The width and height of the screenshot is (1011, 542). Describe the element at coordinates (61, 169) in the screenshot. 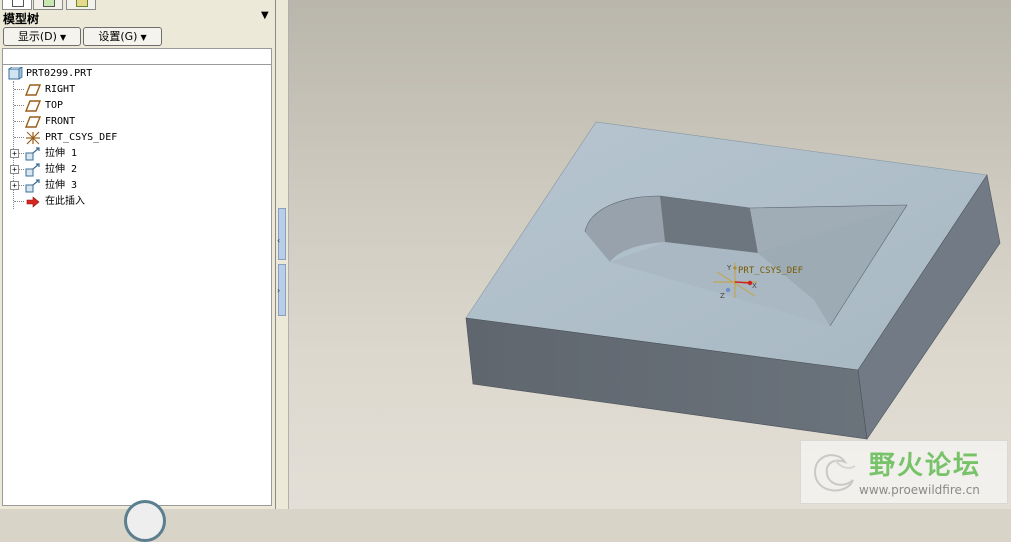

I see `tree-item-label: 拉伸 2` at that location.